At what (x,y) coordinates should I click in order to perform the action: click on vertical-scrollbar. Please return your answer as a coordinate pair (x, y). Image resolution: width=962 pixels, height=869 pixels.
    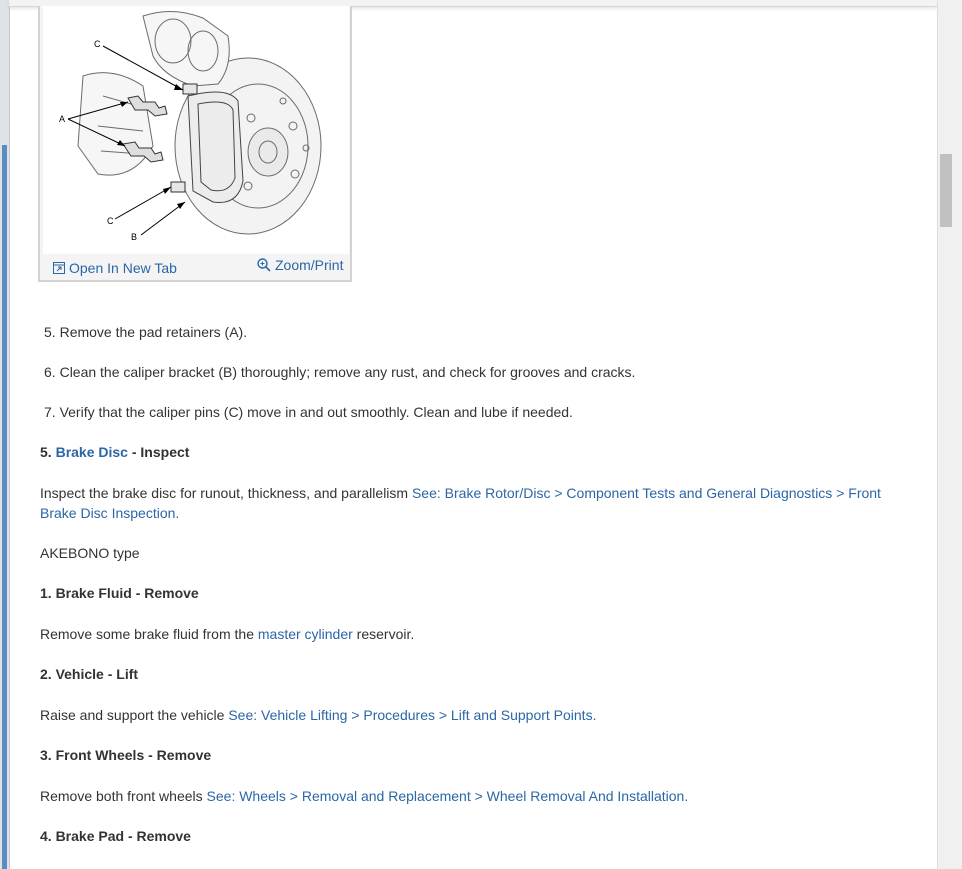
    Looking at the image, I should click on (949, 434).